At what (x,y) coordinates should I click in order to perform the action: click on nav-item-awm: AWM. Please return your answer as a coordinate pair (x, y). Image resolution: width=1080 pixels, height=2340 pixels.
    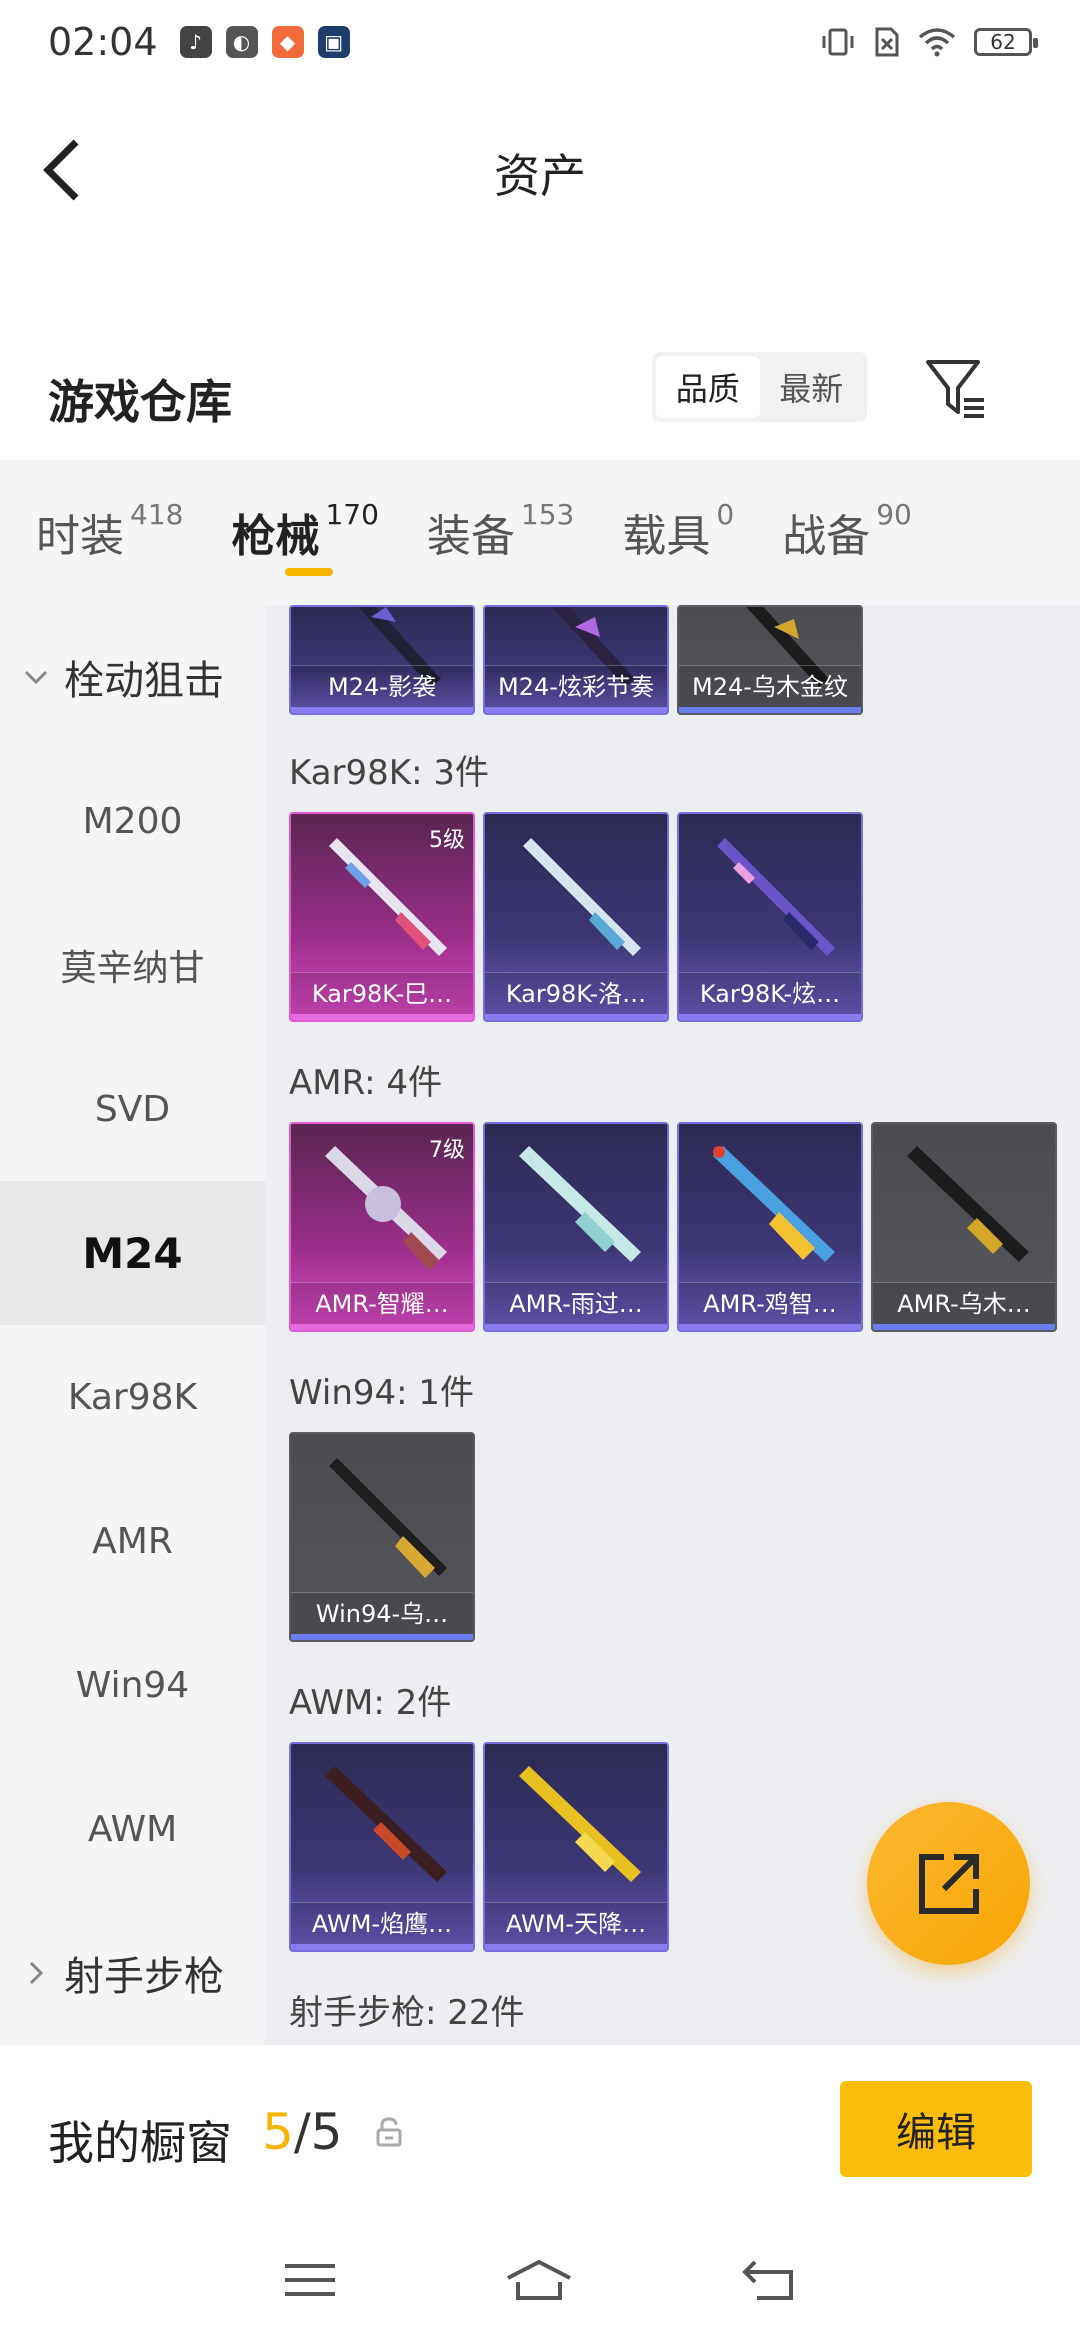
    Looking at the image, I should click on (132, 1829).